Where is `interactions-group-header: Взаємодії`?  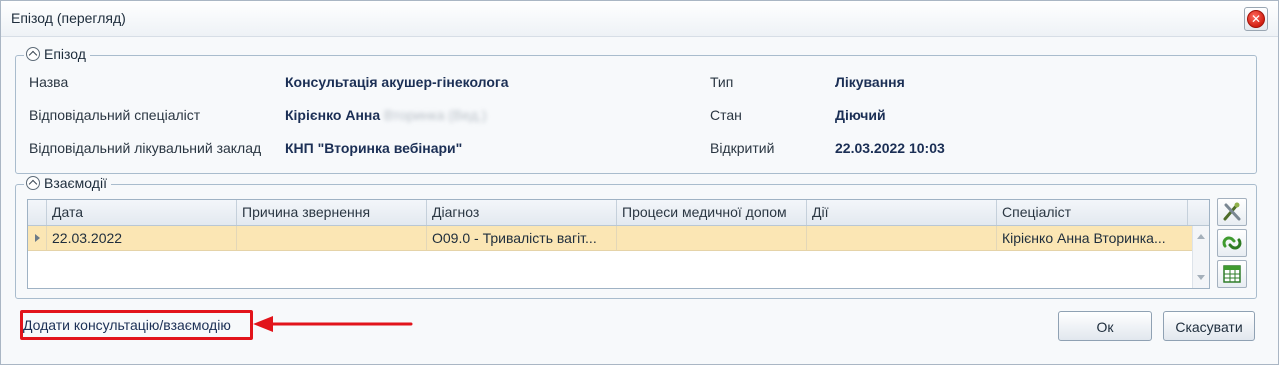
interactions-group-header: Взаємодії is located at coordinates (67, 183).